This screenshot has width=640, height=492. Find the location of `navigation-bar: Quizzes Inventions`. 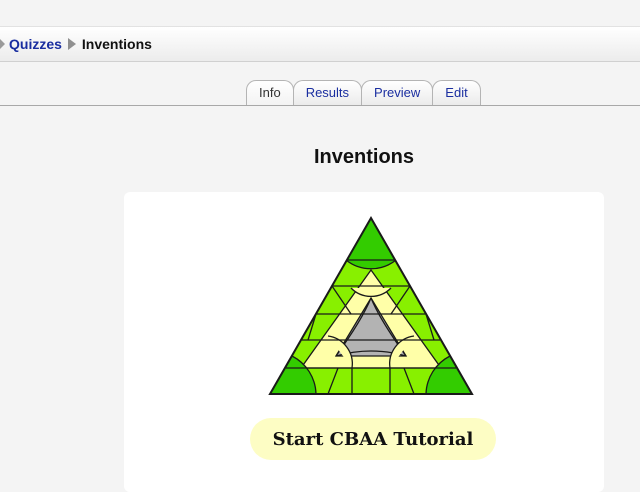

navigation-bar: Quizzes Inventions is located at coordinates (320, 44).